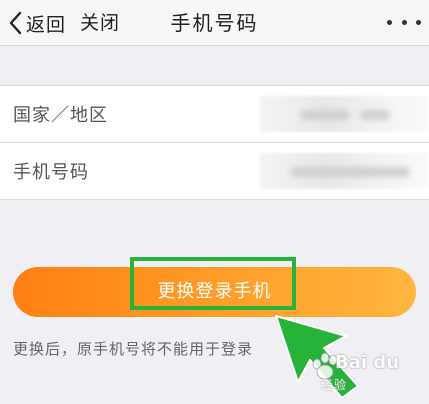 This screenshot has width=429, height=404. I want to click on page-title: 手机号码, so click(214, 23).